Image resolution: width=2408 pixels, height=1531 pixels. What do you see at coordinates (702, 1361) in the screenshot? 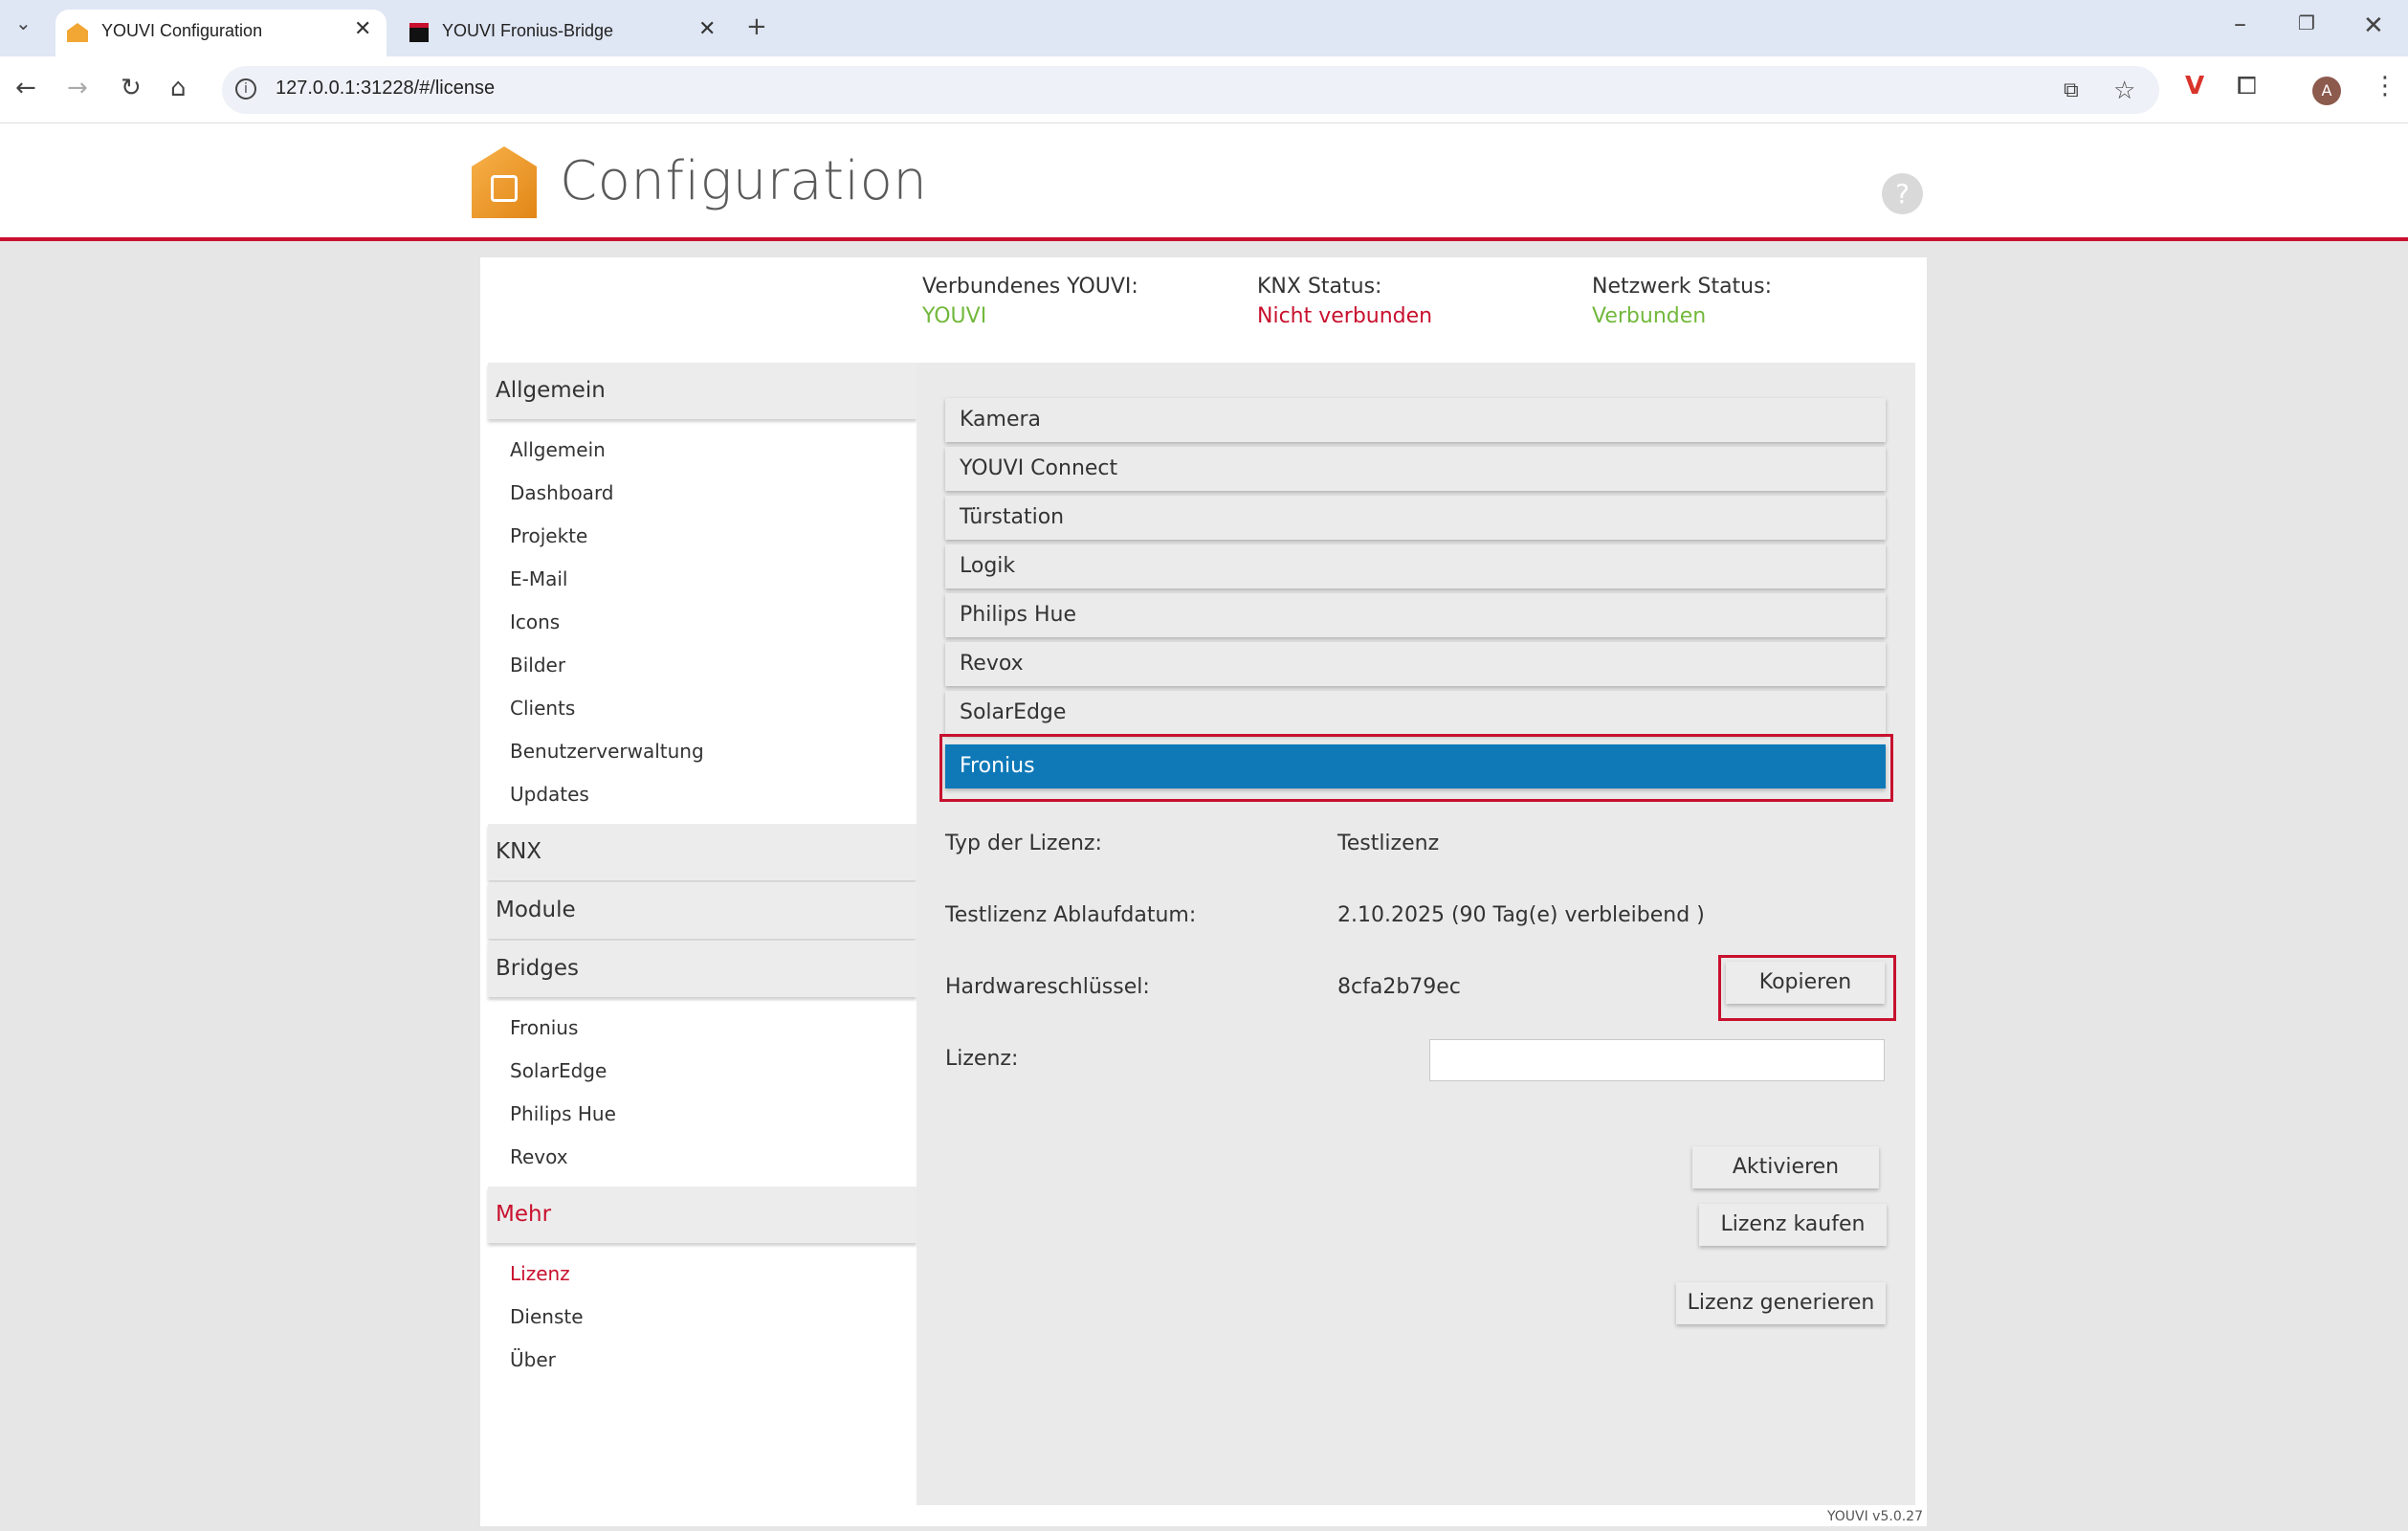
I see `sidebar-item-ueber: Über` at bounding box center [702, 1361].